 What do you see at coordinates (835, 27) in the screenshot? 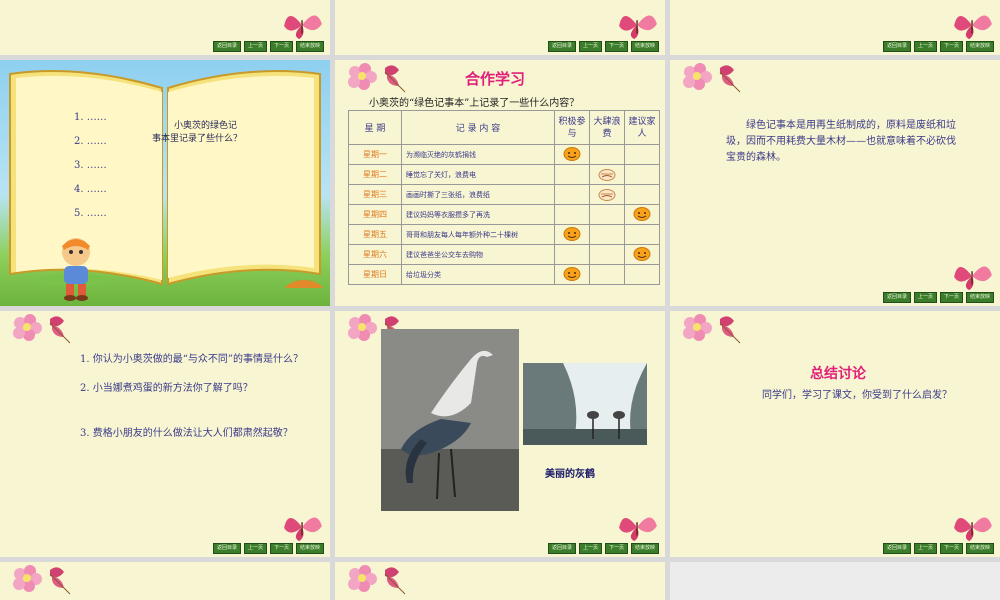
I see `slide-thumb-3: 返回目录 上一页 下一页 结束放映` at bounding box center [835, 27].